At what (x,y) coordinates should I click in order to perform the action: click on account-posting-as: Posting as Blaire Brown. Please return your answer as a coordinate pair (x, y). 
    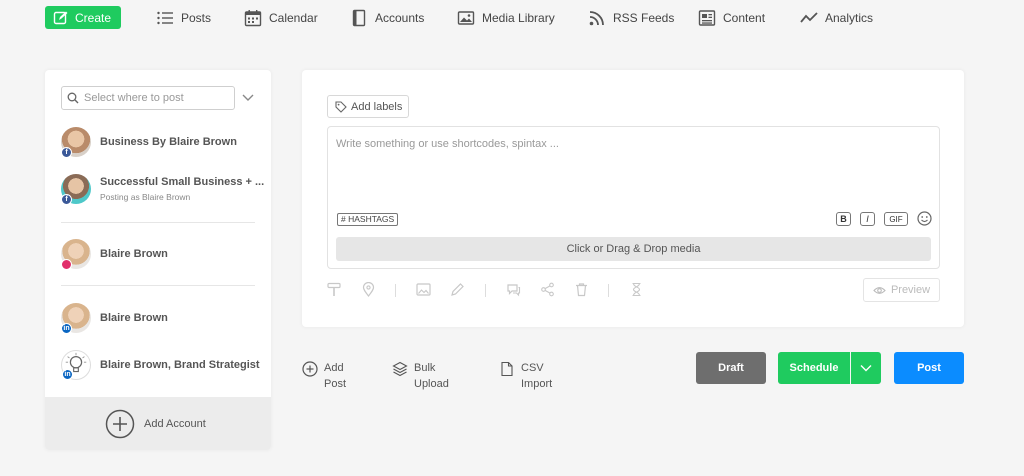
    Looking at the image, I should click on (145, 197).